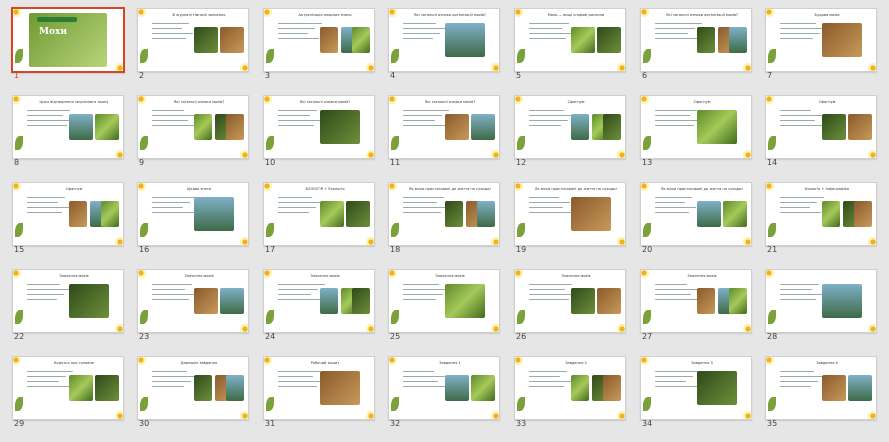 This screenshot has width=889, height=442. I want to click on slide-thumbnail-21: Біологія + Інфографіка 21, so click(821, 225).